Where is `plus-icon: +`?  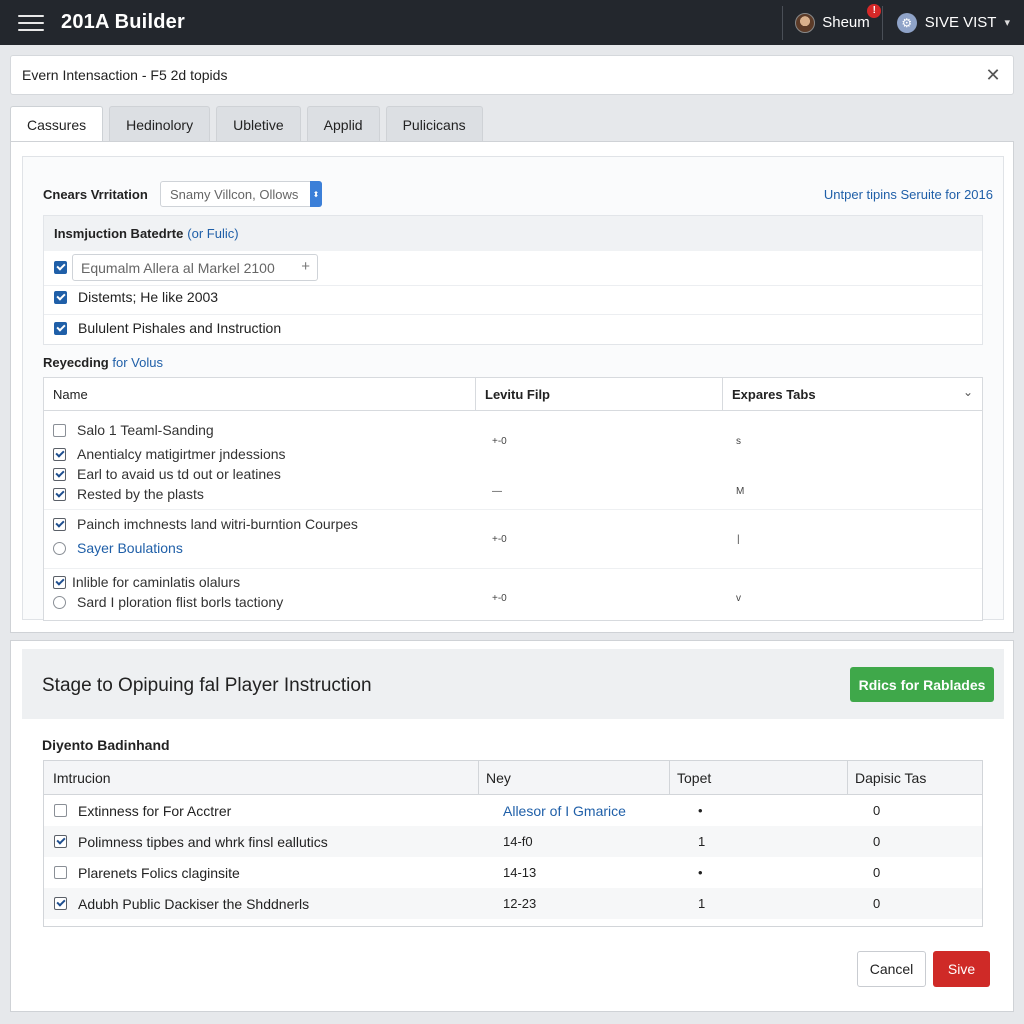 plus-icon: + is located at coordinates (305, 266).